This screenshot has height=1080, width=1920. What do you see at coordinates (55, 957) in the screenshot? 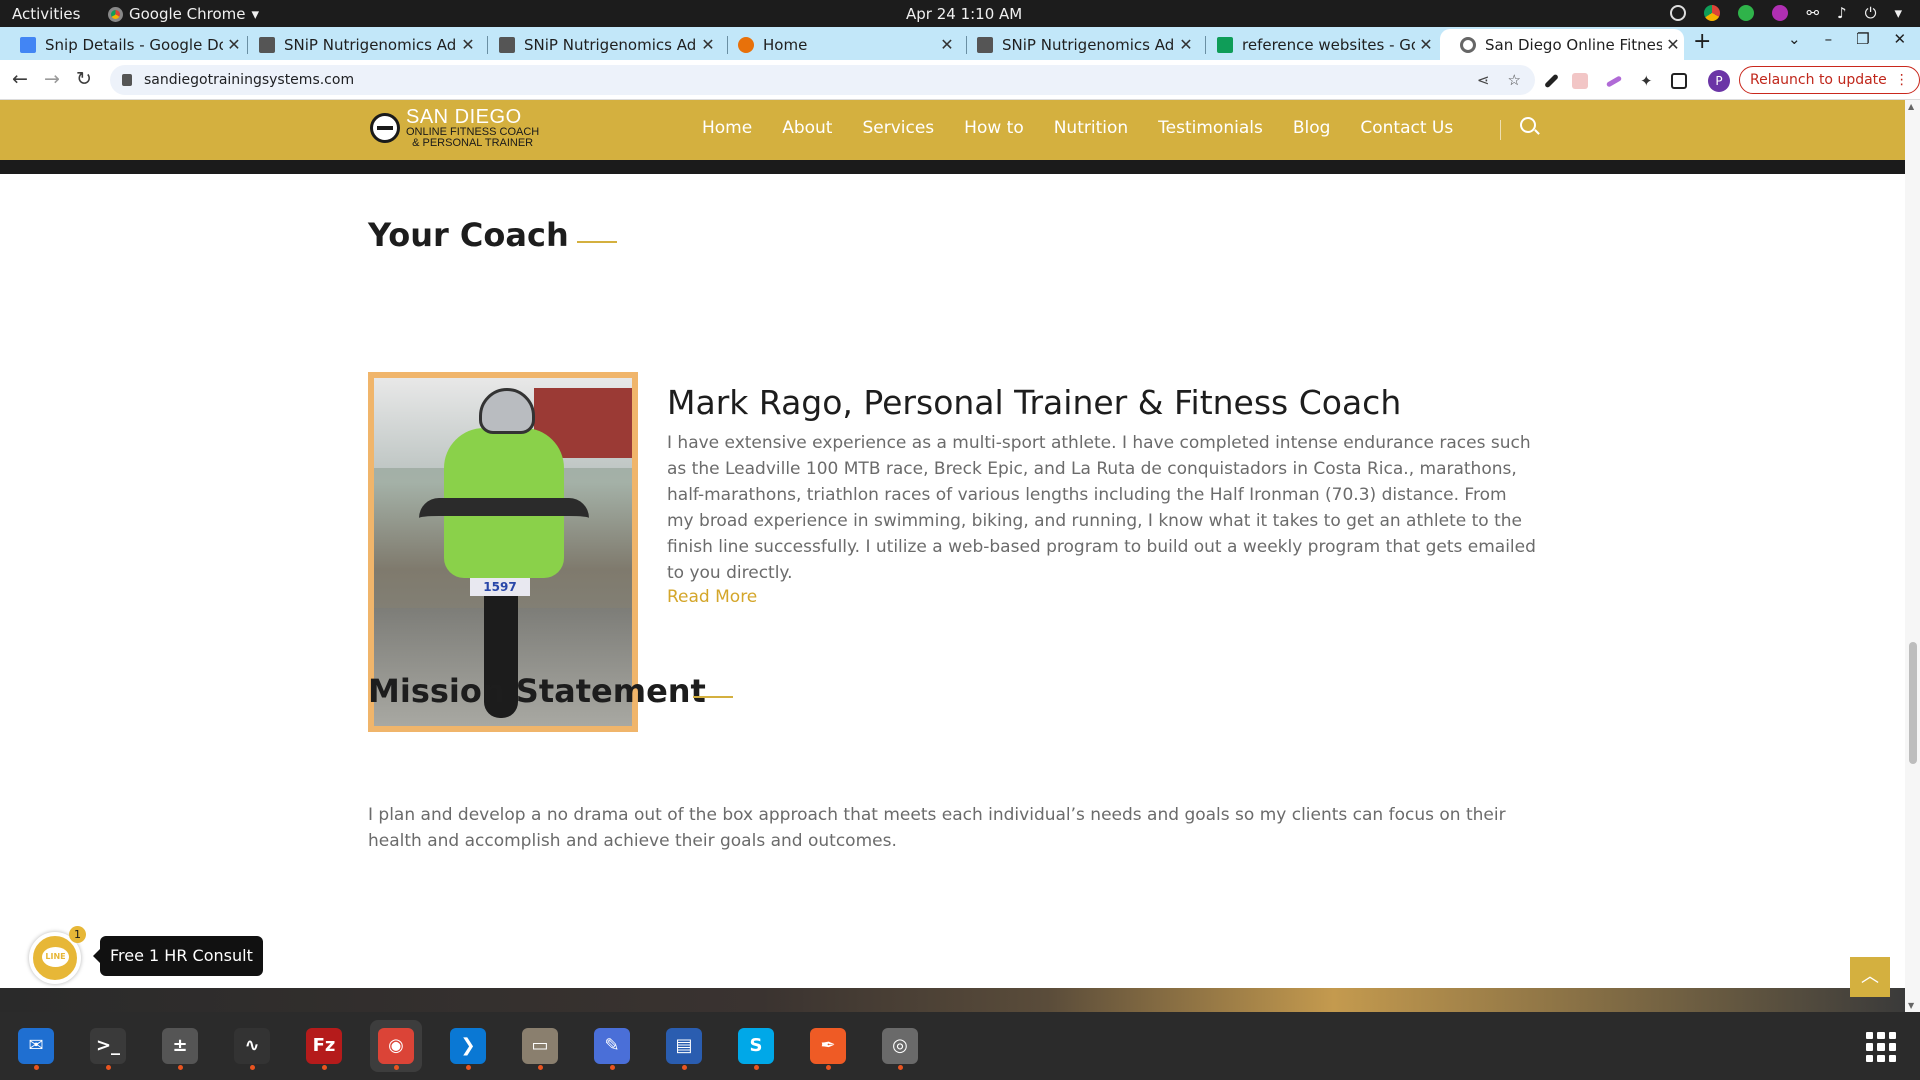
I see `line-chat-icon: LINE` at bounding box center [55, 957].